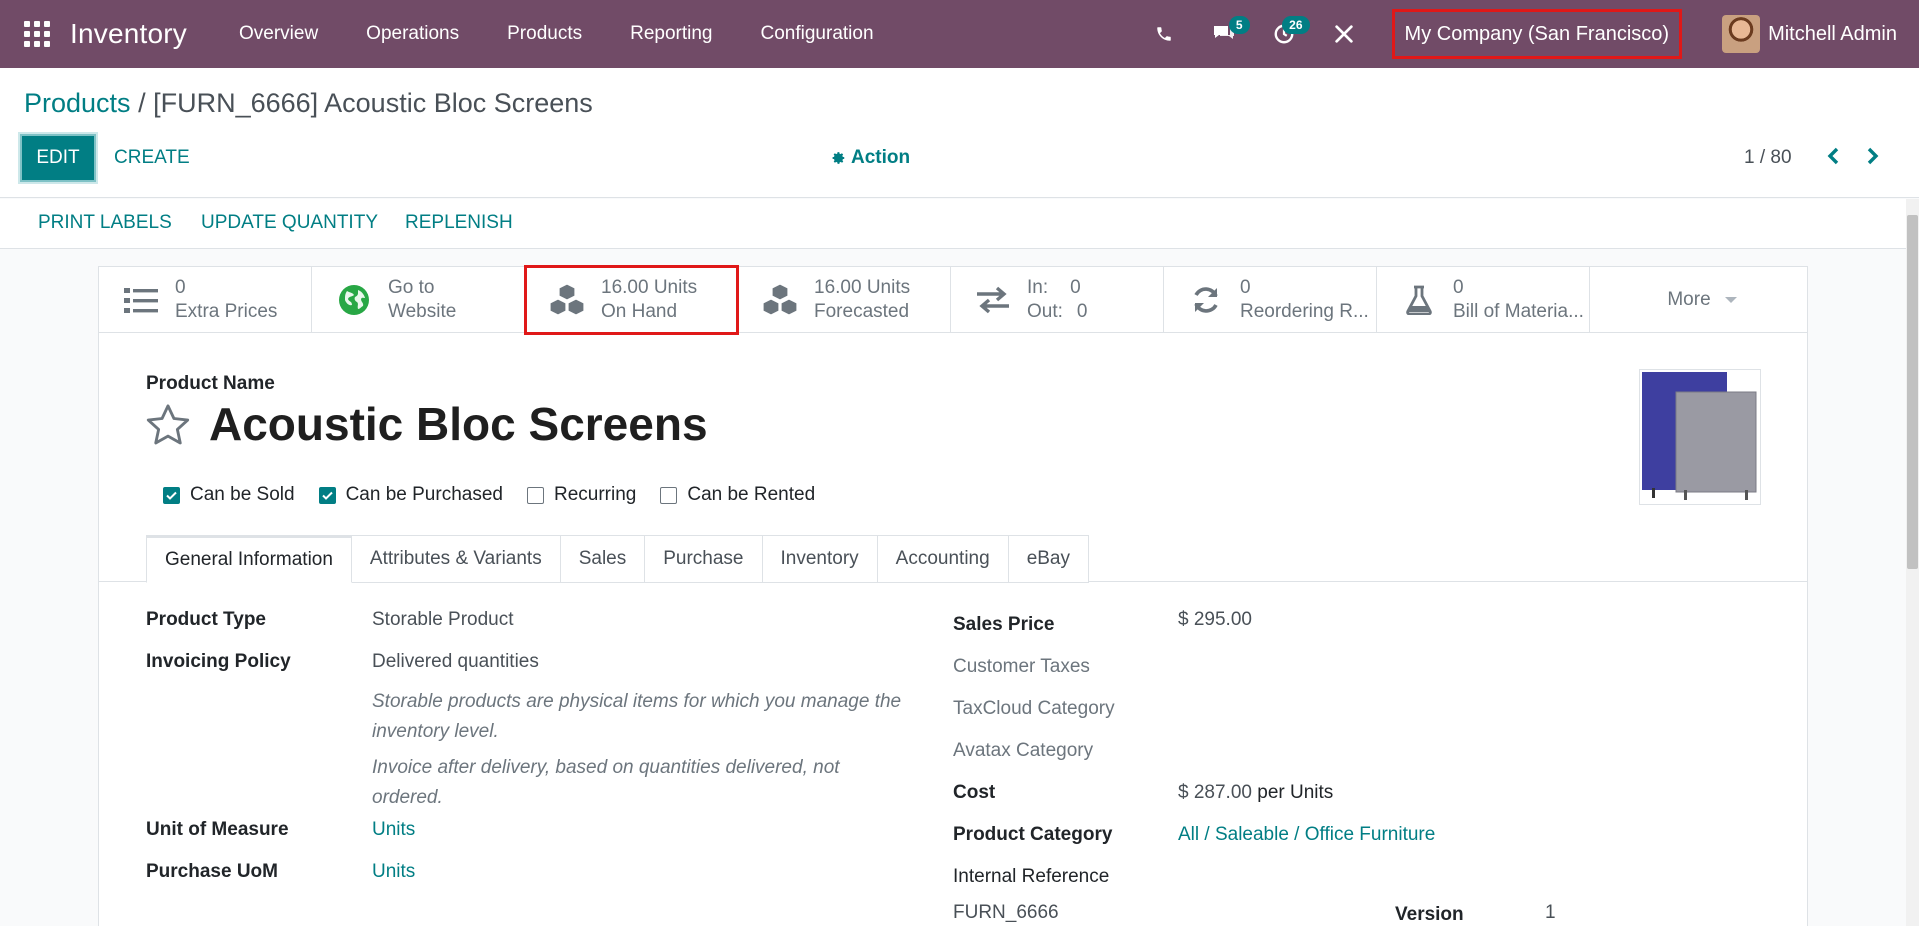 Image resolution: width=1919 pixels, height=926 pixels. I want to click on tab-attributes-variants: Attributes & Variants, so click(456, 559).